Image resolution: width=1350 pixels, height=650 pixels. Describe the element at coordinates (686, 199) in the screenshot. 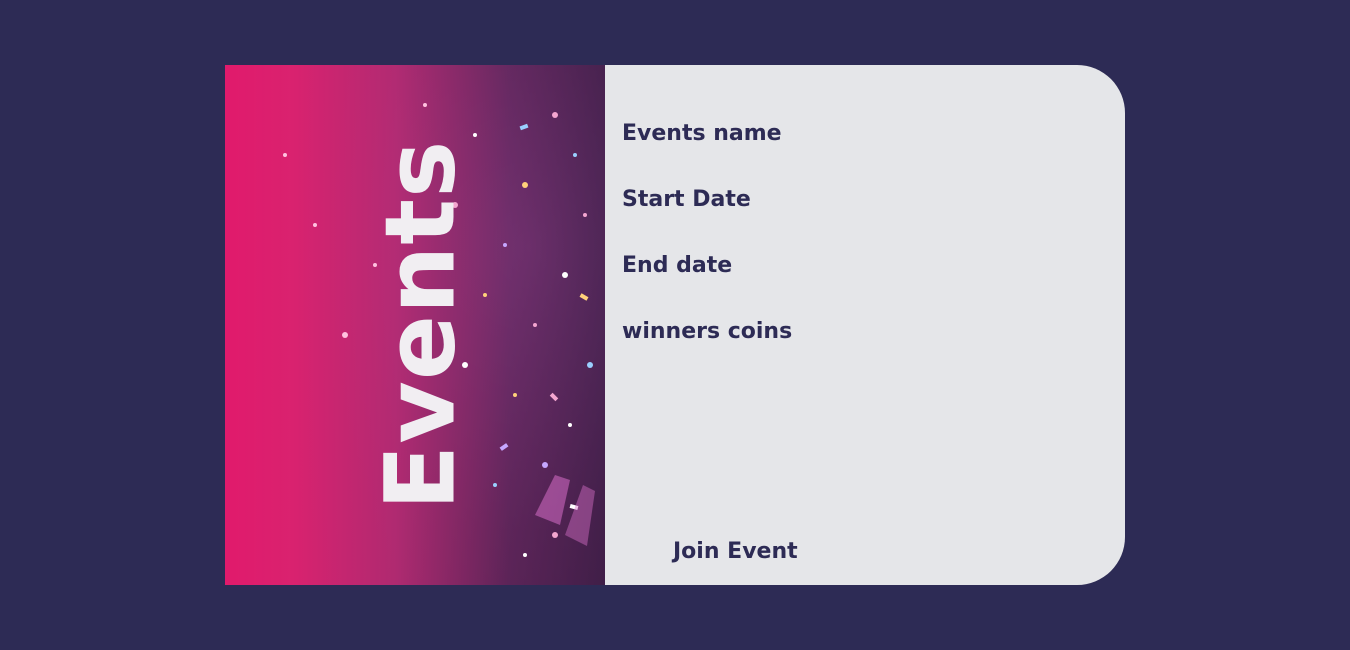

I see `start-date-label: Start Date` at that location.